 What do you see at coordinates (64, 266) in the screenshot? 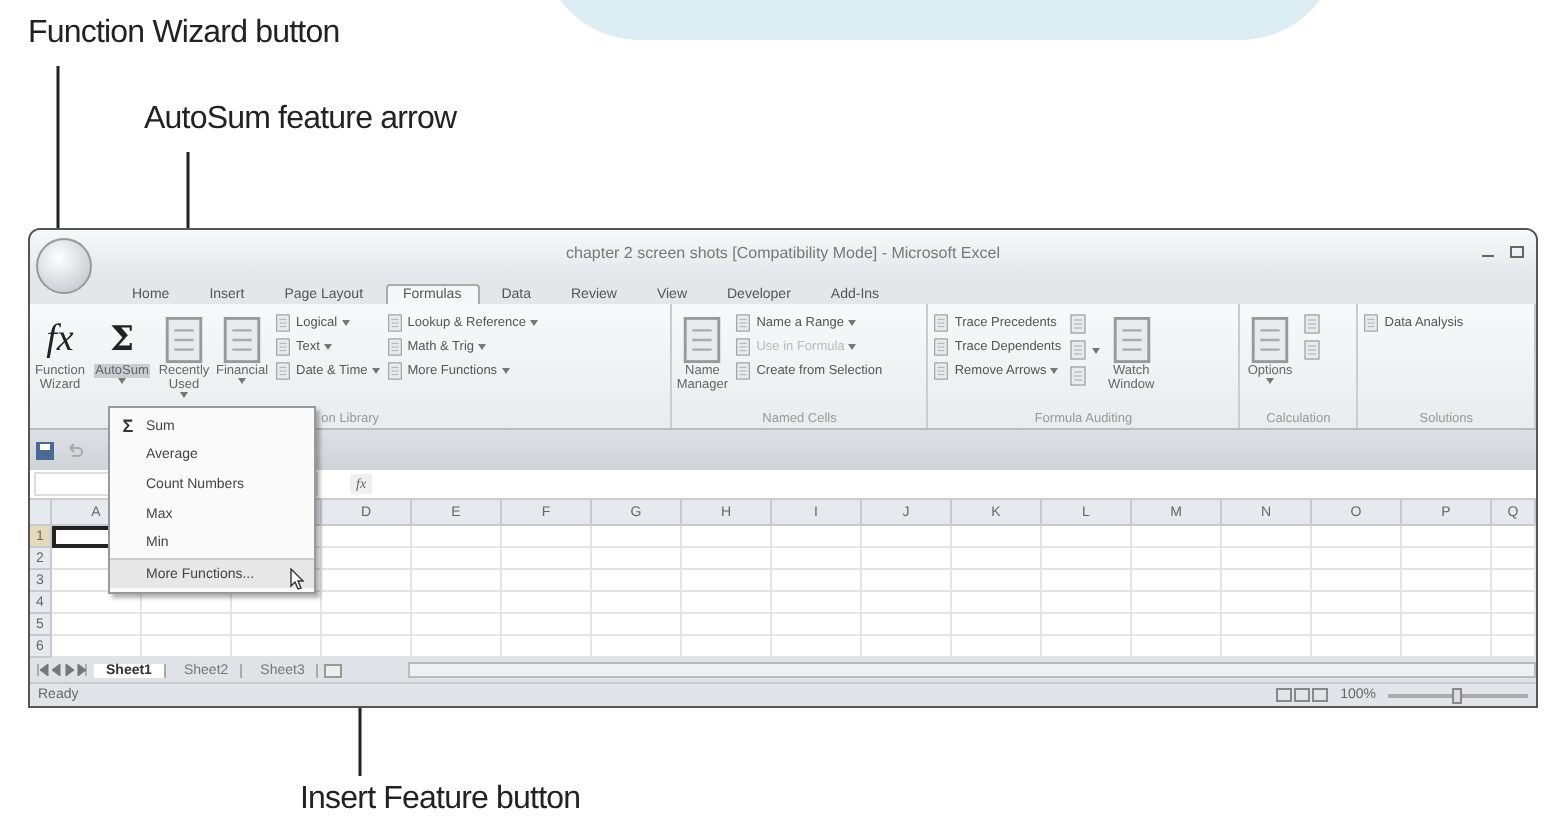
I see `office-button` at bounding box center [64, 266].